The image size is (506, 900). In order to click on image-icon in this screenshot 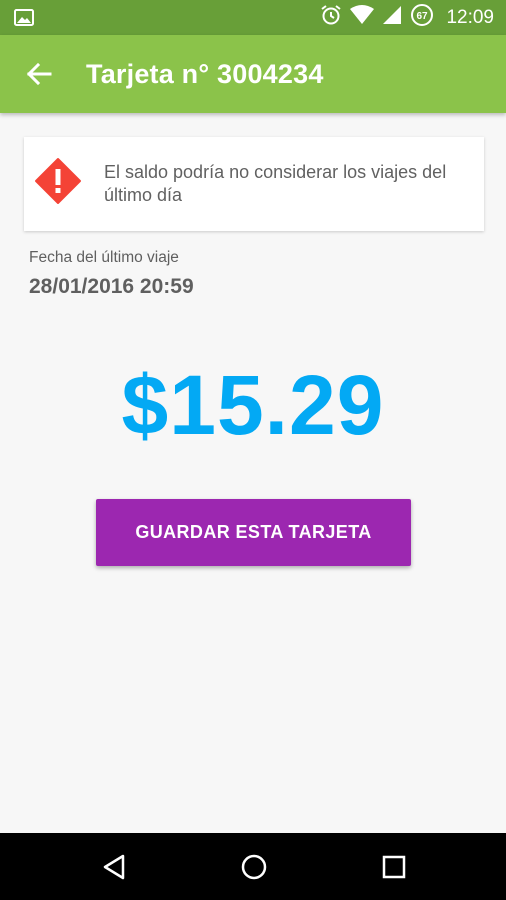, I will do `click(24, 17)`.